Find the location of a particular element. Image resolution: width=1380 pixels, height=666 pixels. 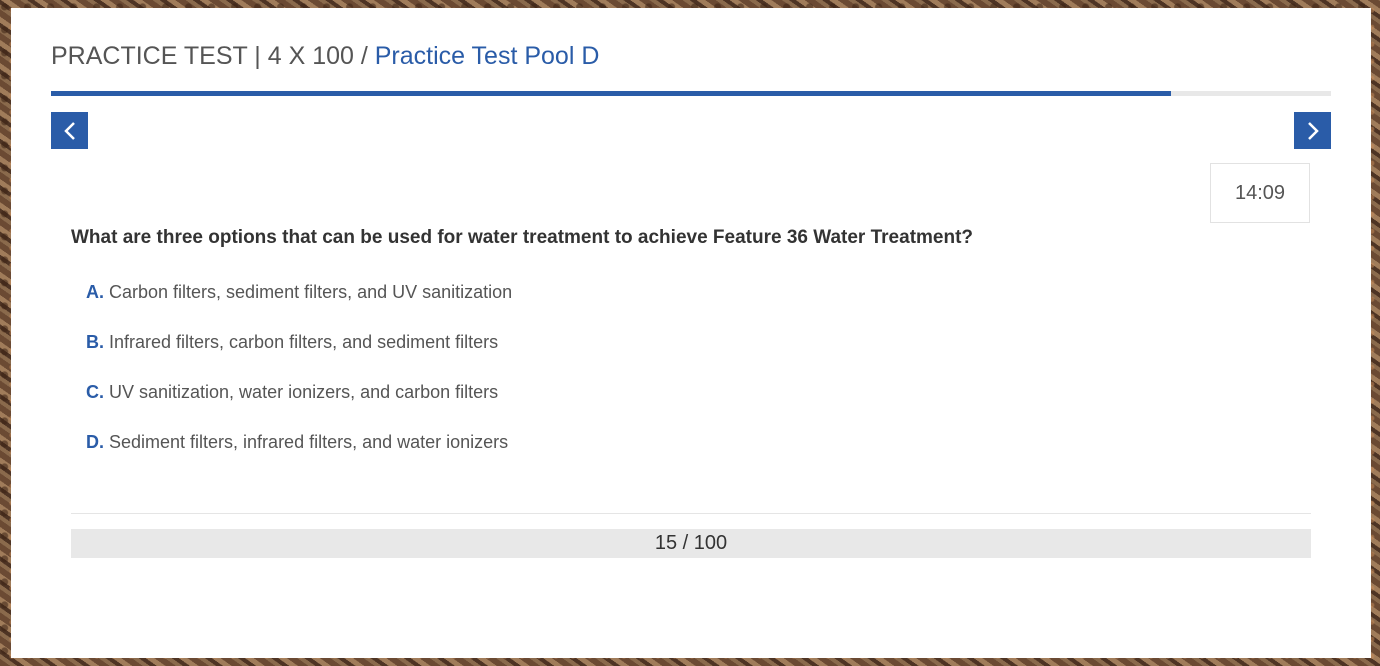

previous-question-button is located at coordinates (69, 130).